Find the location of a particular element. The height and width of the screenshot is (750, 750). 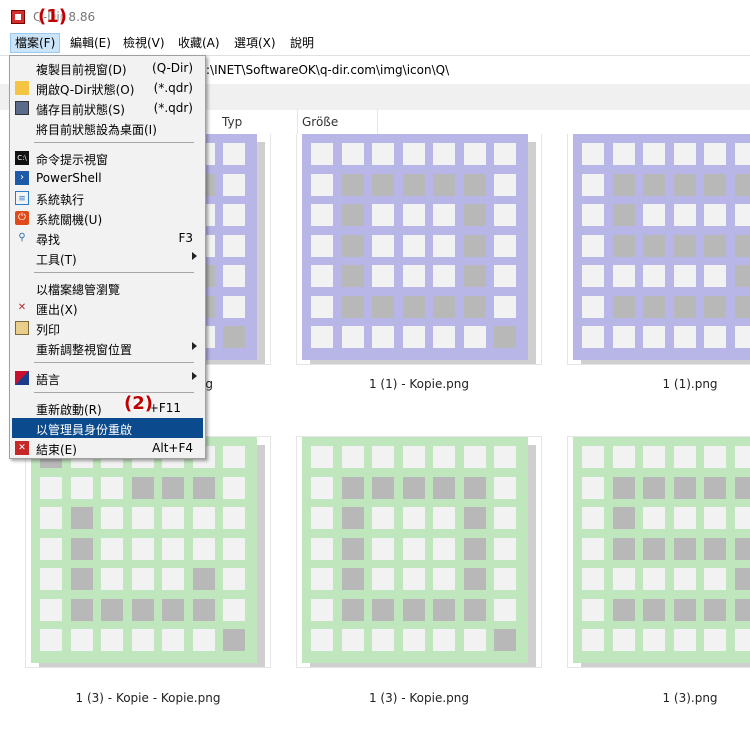

menu-item-window-positions: 重新調整視窗位置 is located at coordinates (107, 348).